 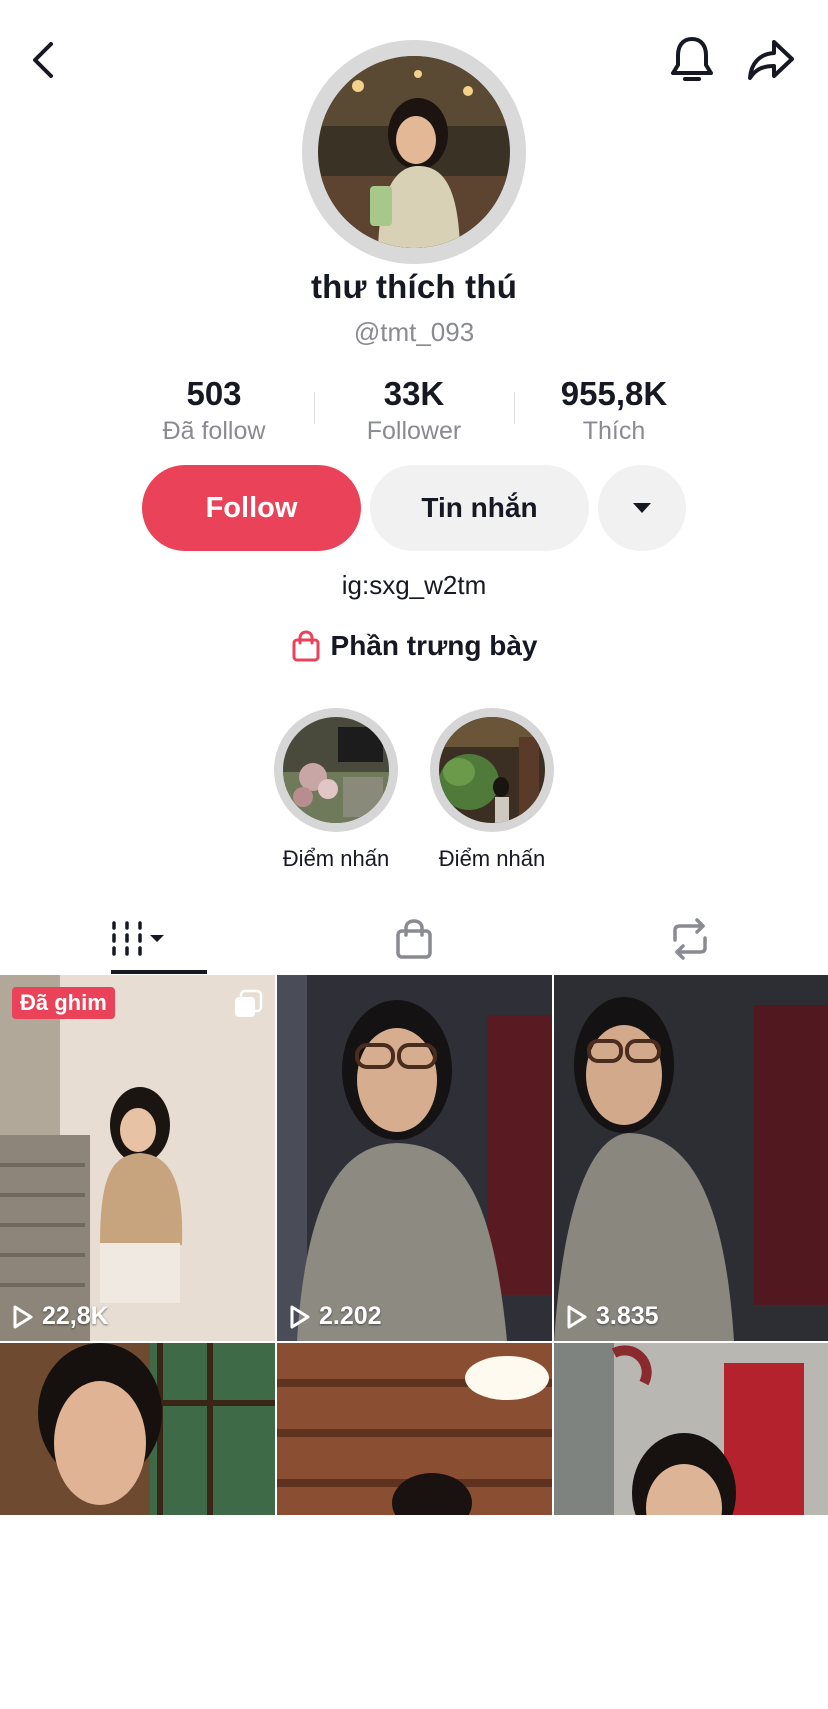 What do you see at coordinates (434, 645) in the screenshot?
I see `showcase-label: Phần trưng bày` at bounding box center [434, 645].